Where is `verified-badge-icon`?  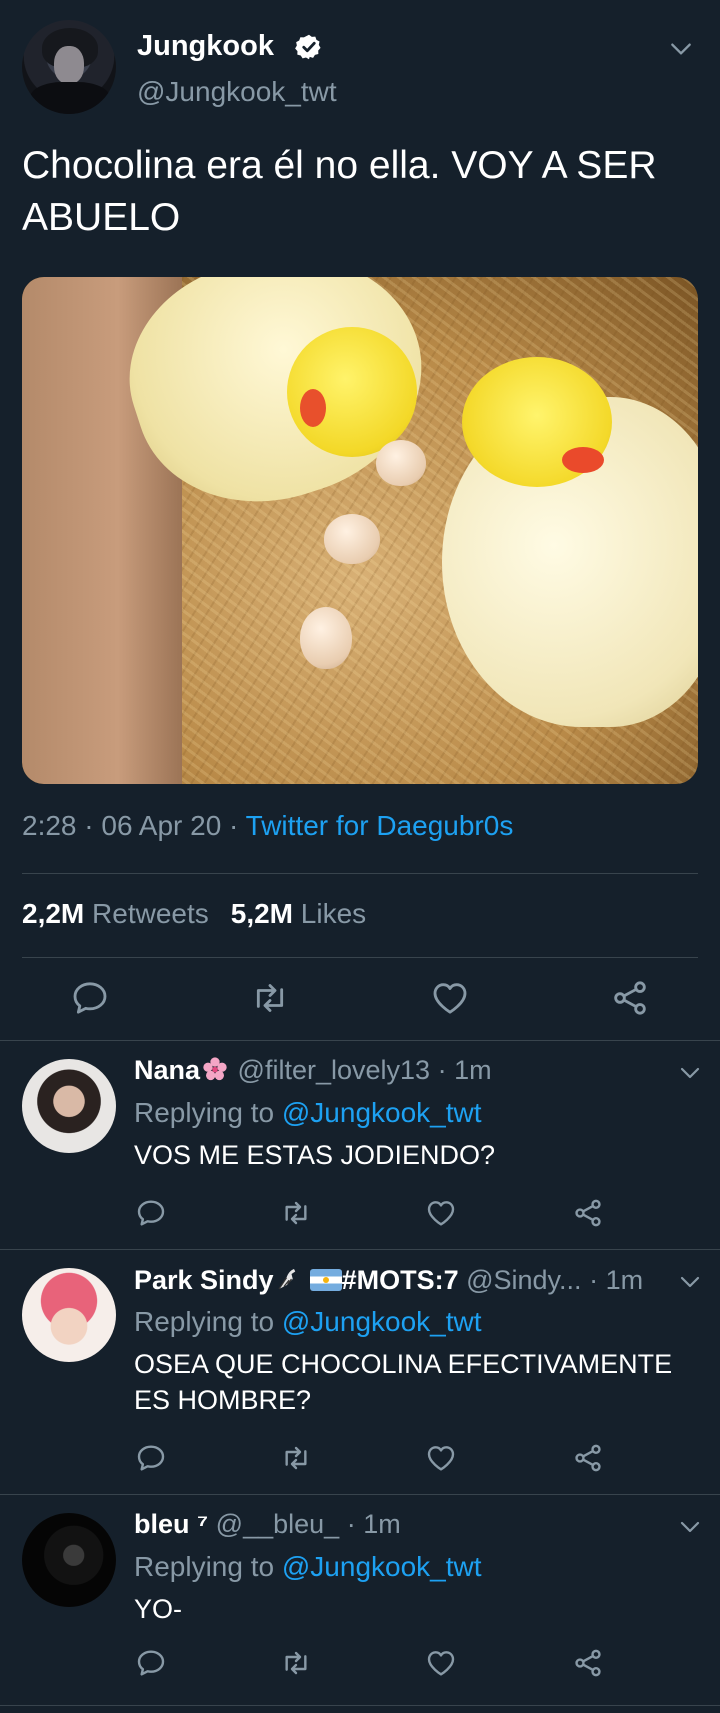 verified-badge-icon is located at coordinates (308, 47).